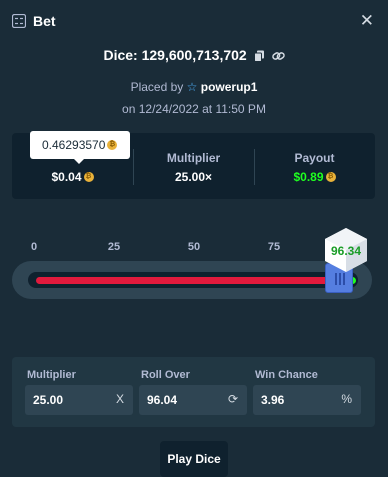 The width and height of the screenshot is (388, 477). Describe the element at coordinates (259, 56) in the screenshot. I see `copy-icon` at that location.